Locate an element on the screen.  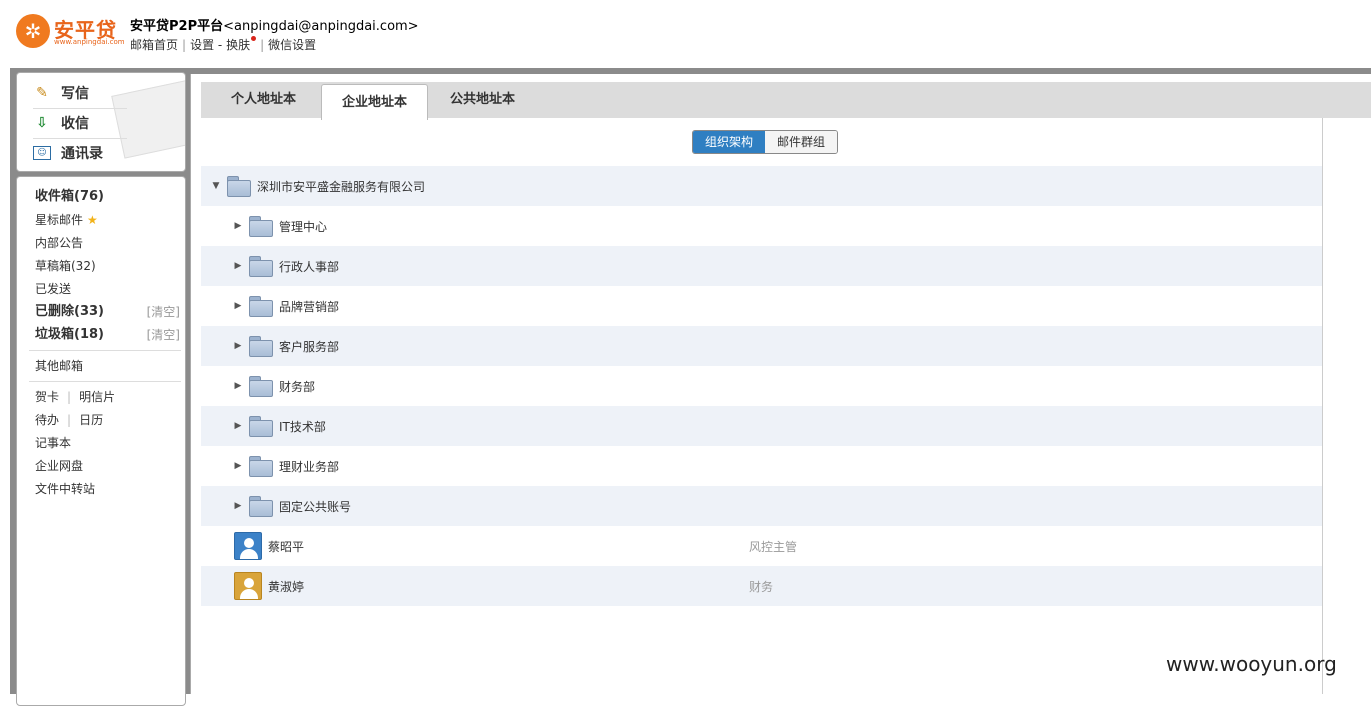
contacts-button: ☺ 通讯录 is located at coordinates (98, 153).